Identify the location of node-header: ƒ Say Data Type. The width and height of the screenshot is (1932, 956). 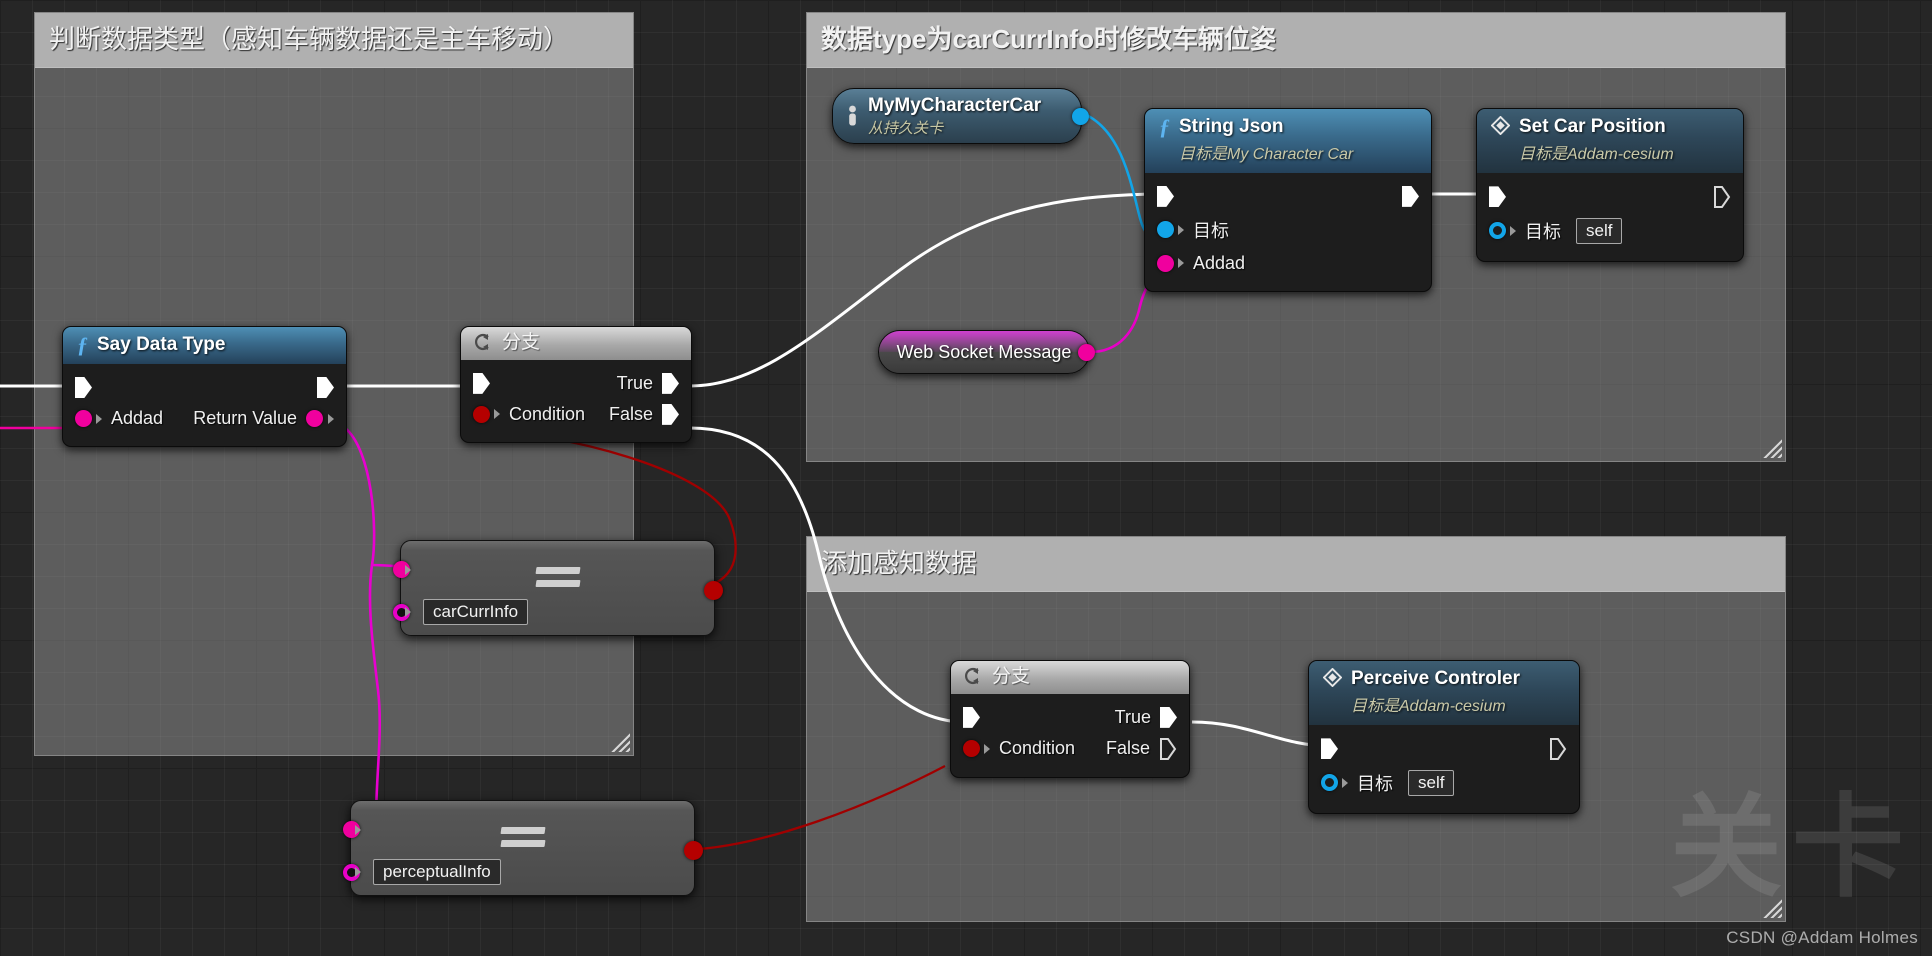
(204, 345).